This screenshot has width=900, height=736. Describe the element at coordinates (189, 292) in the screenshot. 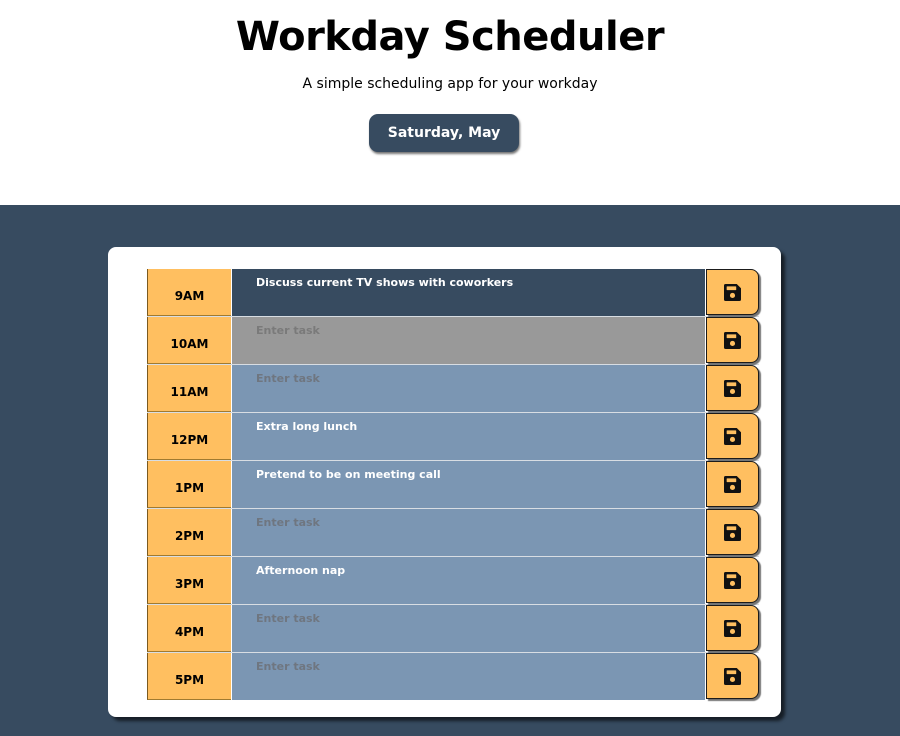

I see `hour-label: 9AM` at that location.